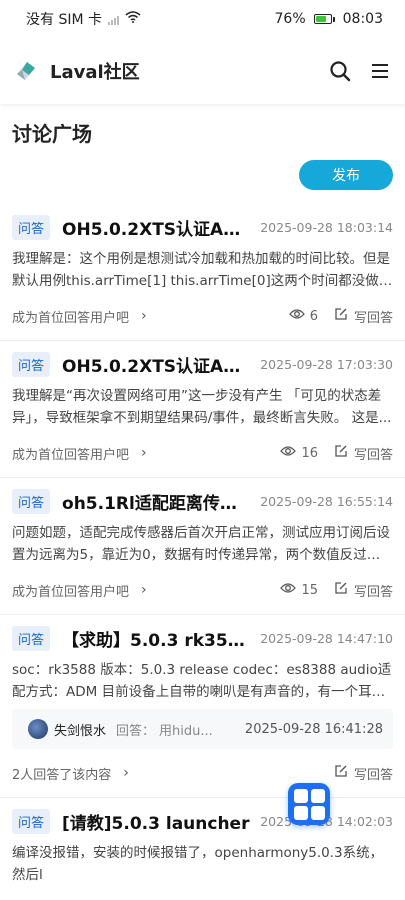 The height and width of the screenshot is (900, 405). Describe the element at coordinates (326, 227) in the screenshot. I see `post-time: 2025-09-28 18:03:14` at that location.